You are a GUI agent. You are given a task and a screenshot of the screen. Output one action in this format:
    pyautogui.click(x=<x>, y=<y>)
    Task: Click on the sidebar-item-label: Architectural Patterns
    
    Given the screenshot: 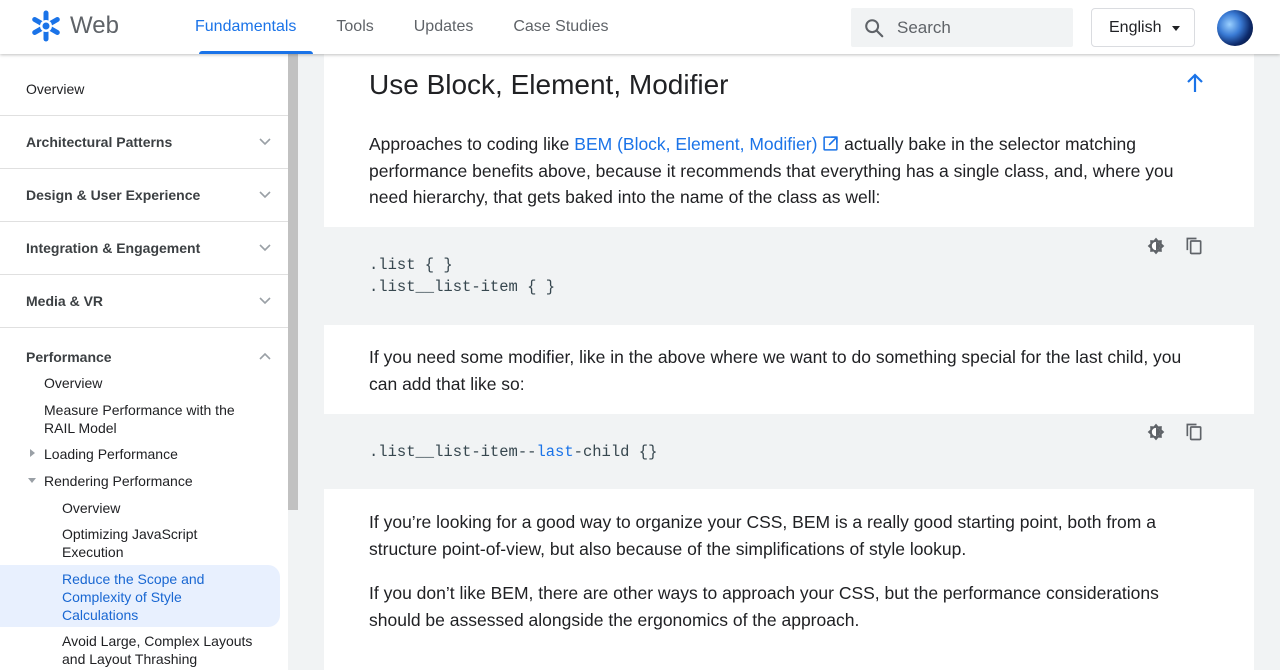 What is the action you would take?
    pyautogui.click(x=99, y=142)
    